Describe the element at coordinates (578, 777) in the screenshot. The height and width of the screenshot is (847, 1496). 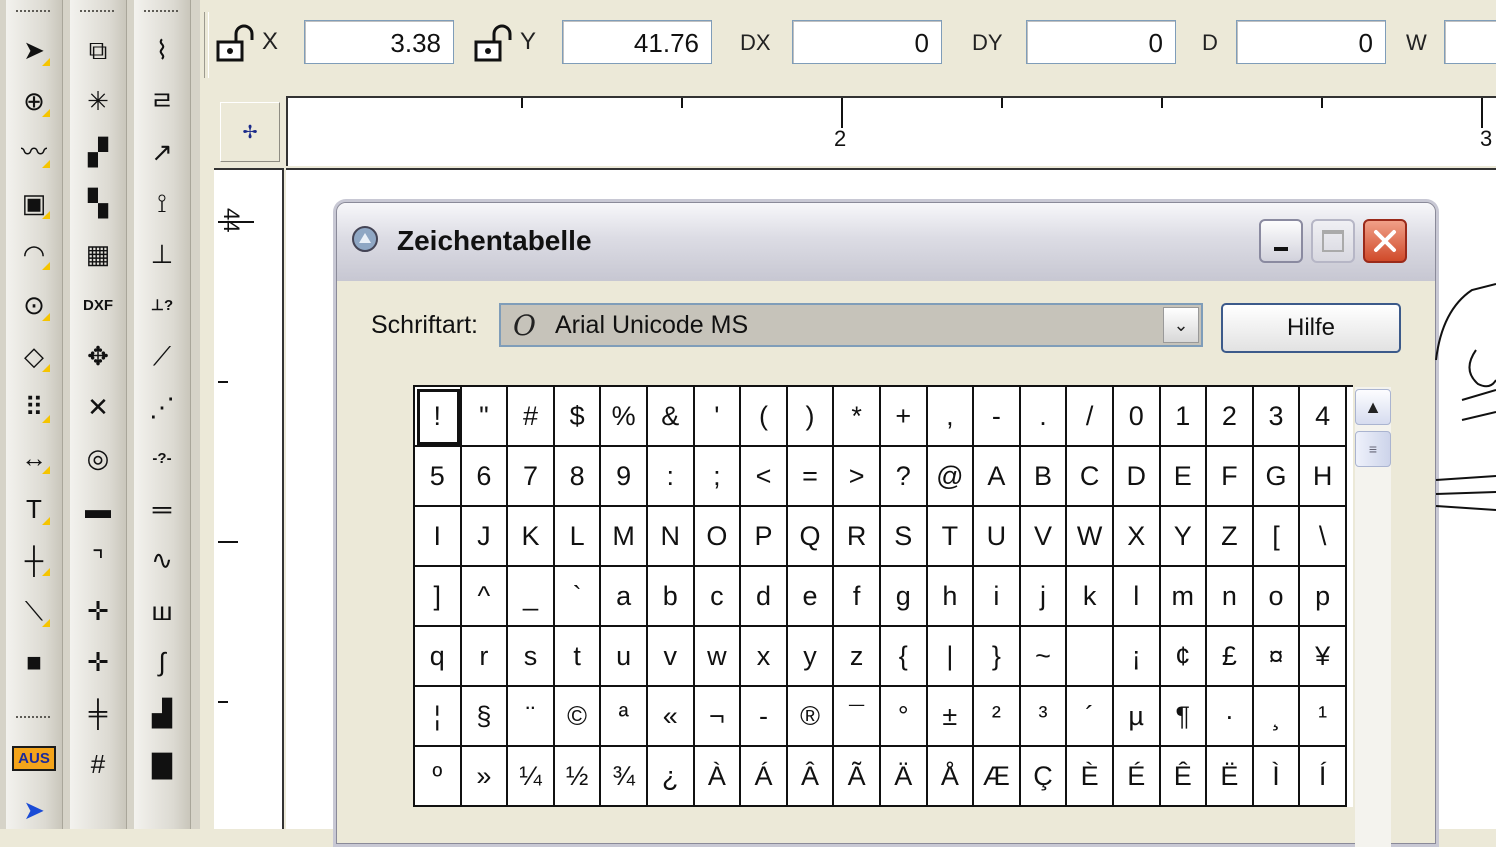
I see `char-cell: ½` at that location.